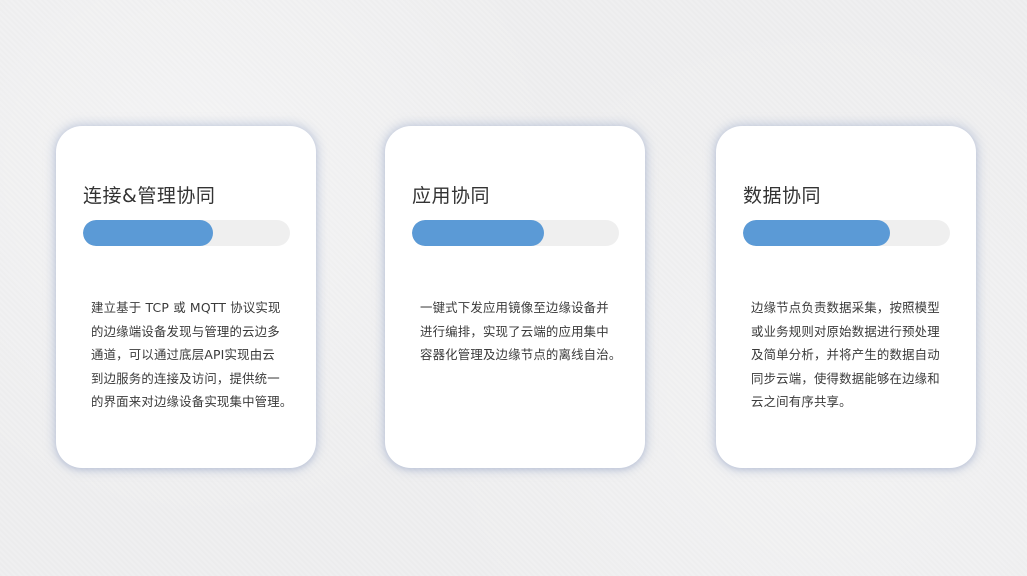  Describe the element at coordinates (782, 196) in the screenshot. I see `card-title: 数据协同` at that location.